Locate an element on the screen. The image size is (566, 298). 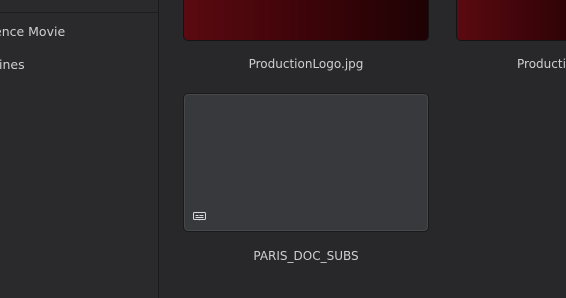
sidebar-item-label: ines is located at coordinates (12, 64).